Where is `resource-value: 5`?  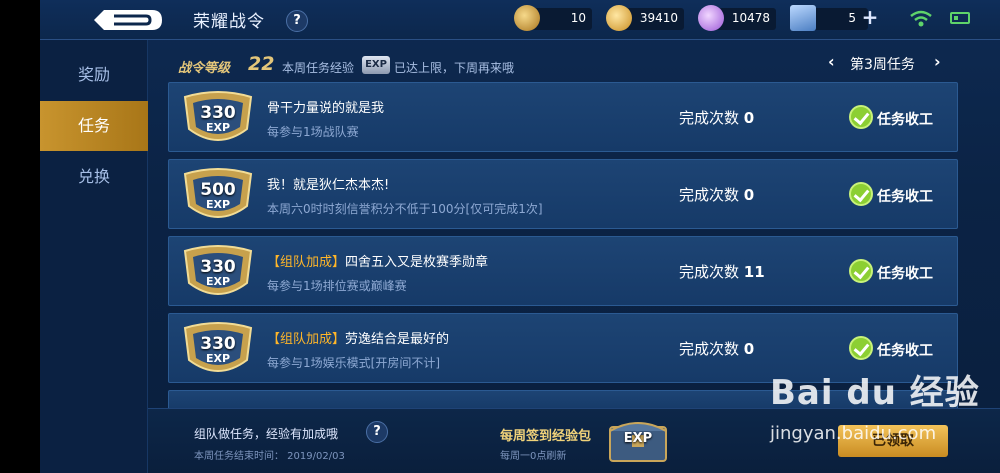
resource-value: 5 is located at coordinates (852, 18).